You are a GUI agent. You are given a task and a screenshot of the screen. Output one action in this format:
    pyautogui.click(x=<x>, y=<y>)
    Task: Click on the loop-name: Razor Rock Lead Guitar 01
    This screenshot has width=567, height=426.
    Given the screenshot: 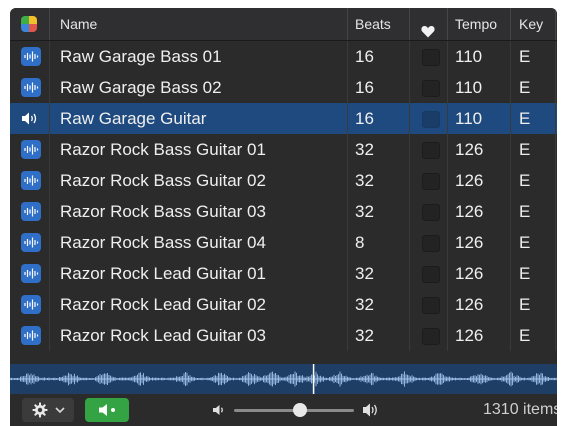 What is the action you would take?
    pyautogui.click(x=163, y=273)
    